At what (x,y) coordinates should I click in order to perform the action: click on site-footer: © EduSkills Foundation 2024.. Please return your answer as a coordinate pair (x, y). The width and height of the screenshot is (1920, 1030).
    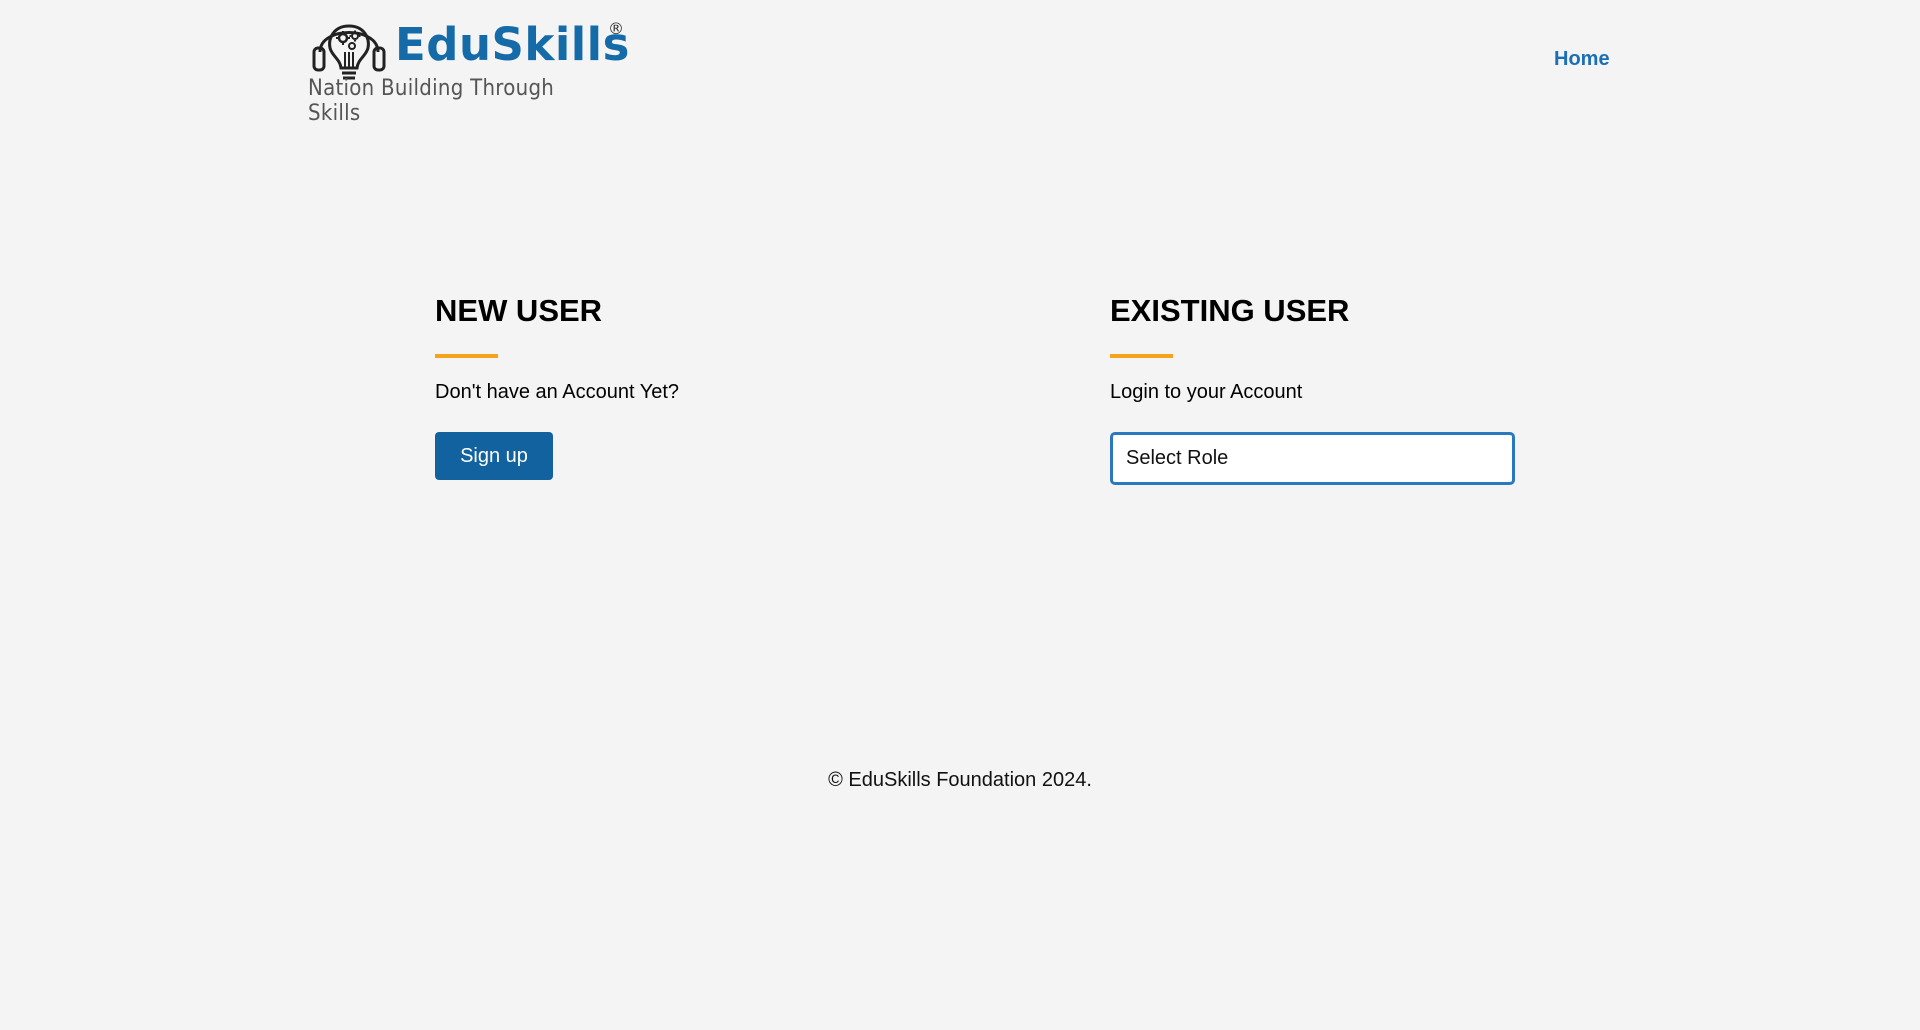
    Looking at the image, I should click on (960, 780).